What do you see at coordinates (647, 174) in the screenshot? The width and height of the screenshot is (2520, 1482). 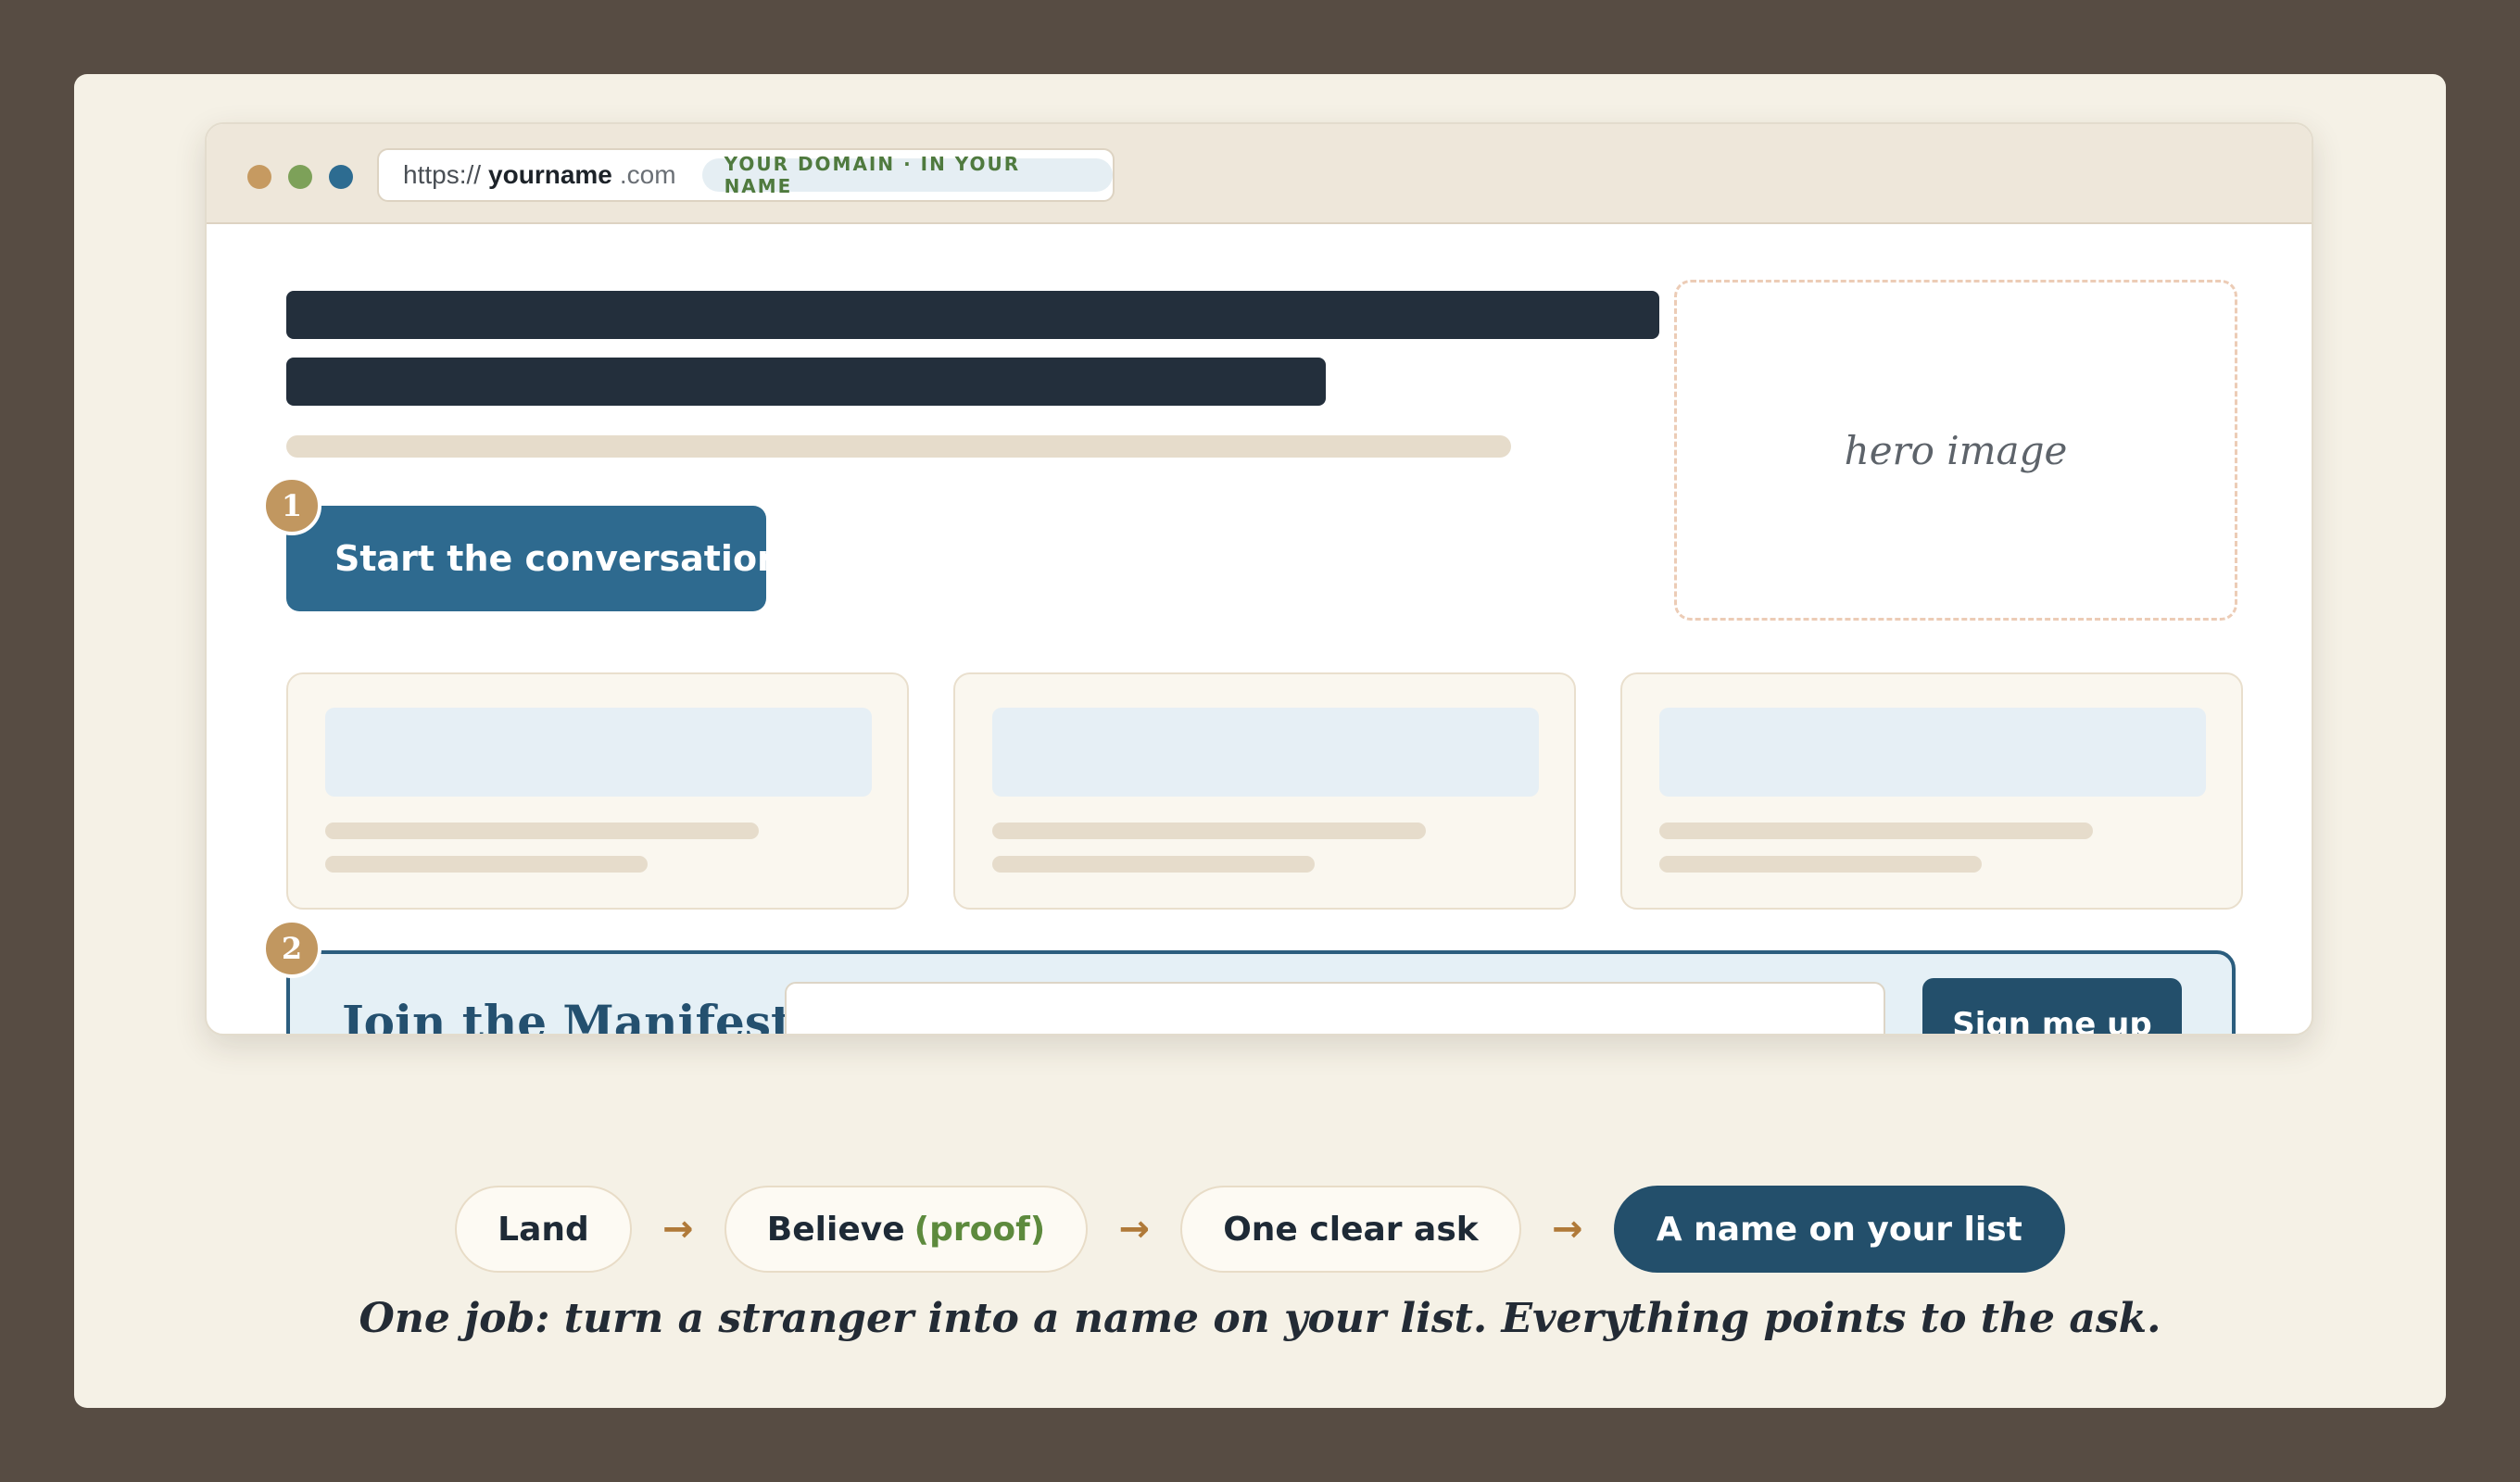 I see `url-tld: .com` at bounding box center [647, 174].